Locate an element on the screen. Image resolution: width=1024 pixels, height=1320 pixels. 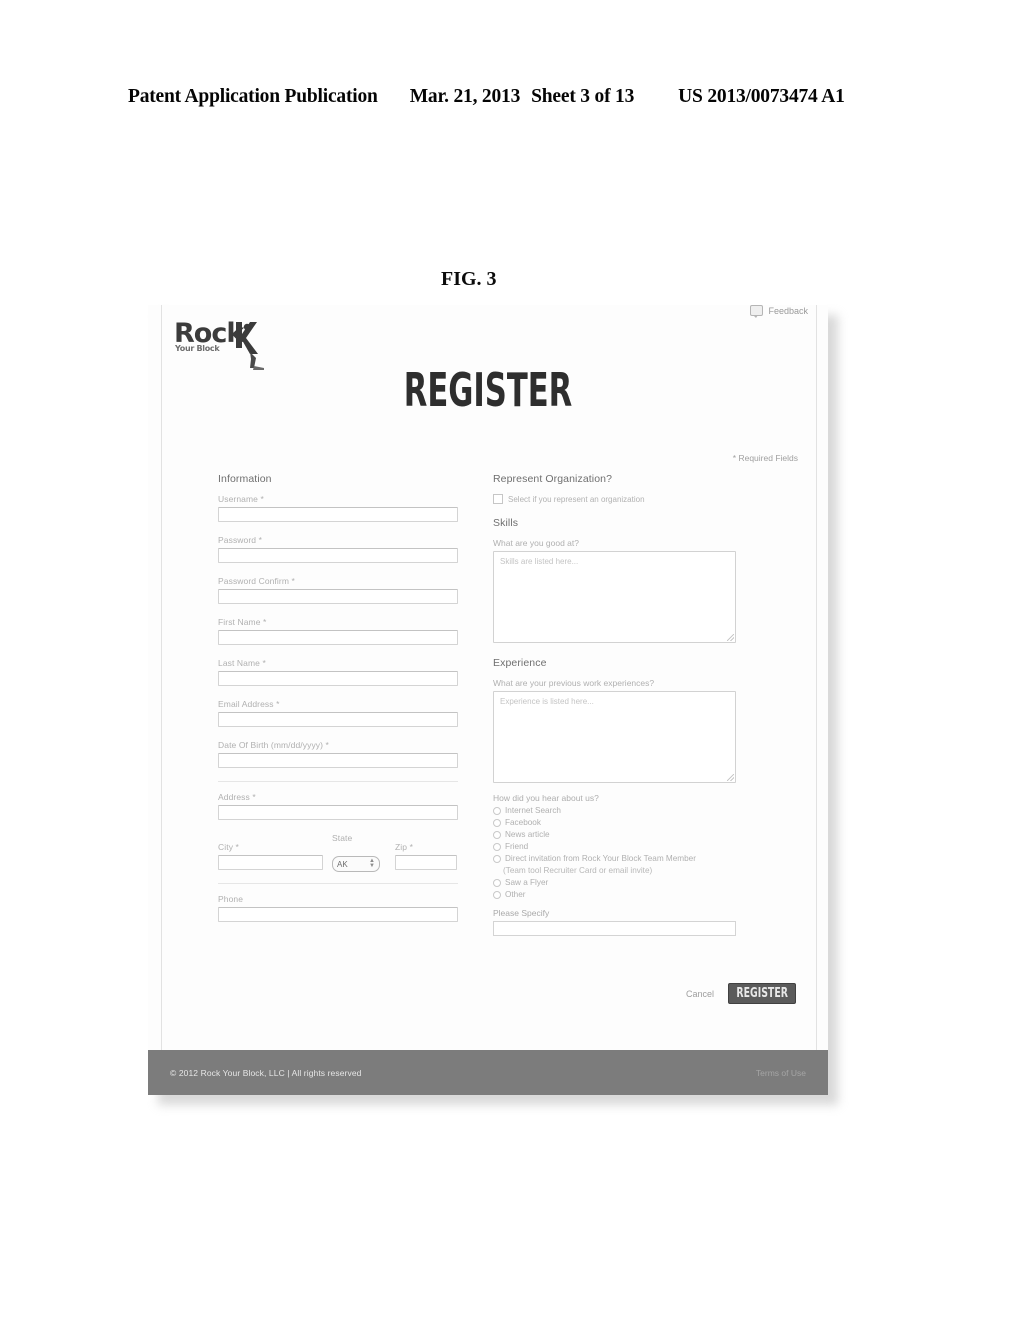
divider-address is located at coordinates (338, 781).